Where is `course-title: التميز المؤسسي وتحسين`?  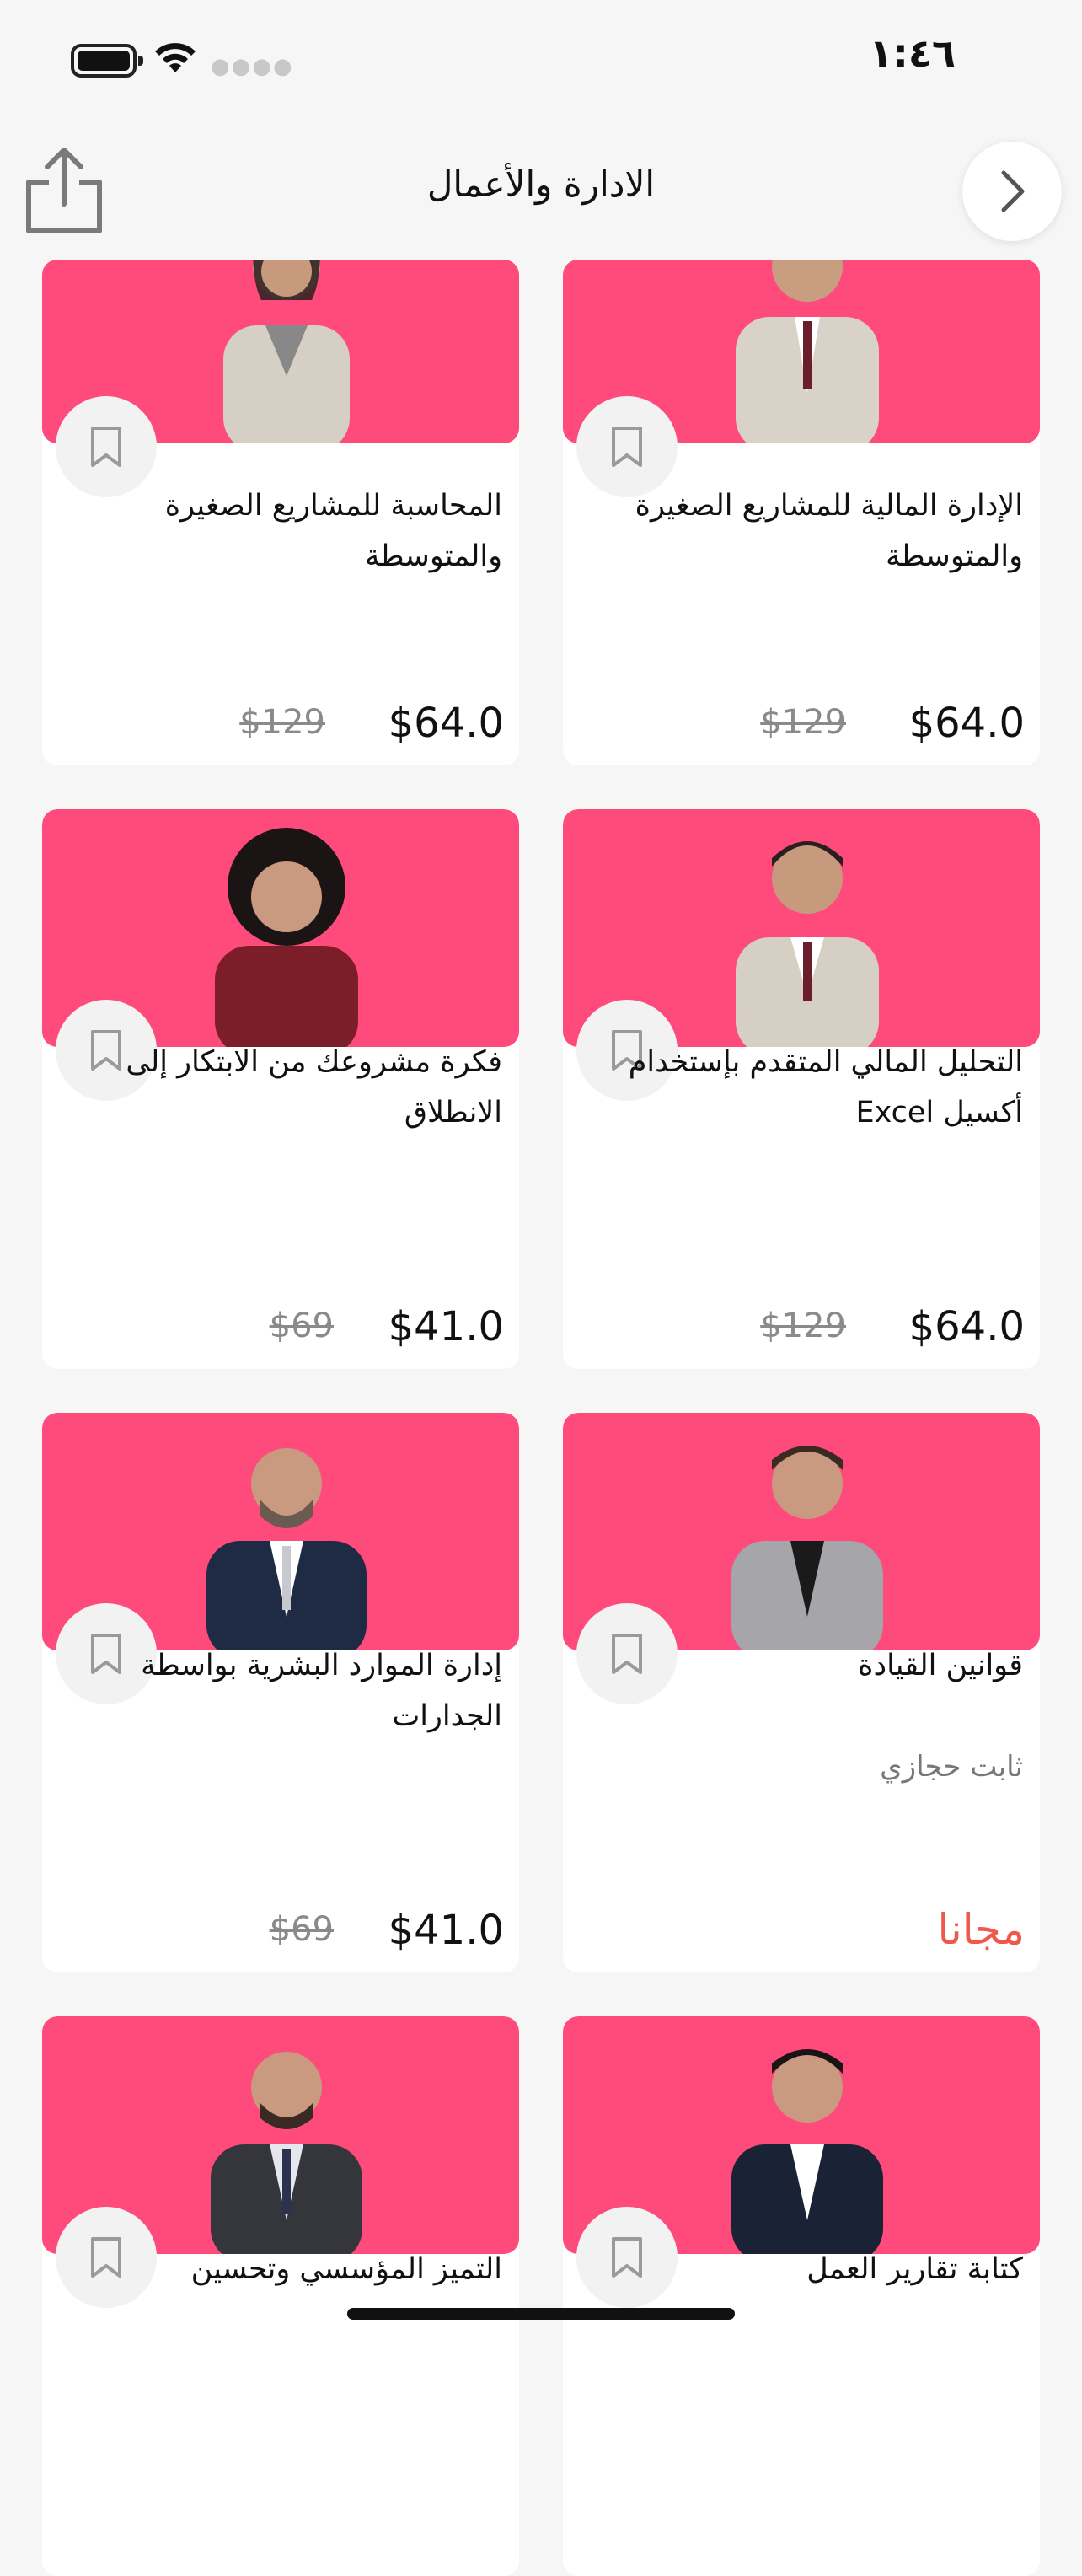 course-title: التميز المؤسسي وتحسين is located at coordinates (346, 2269).